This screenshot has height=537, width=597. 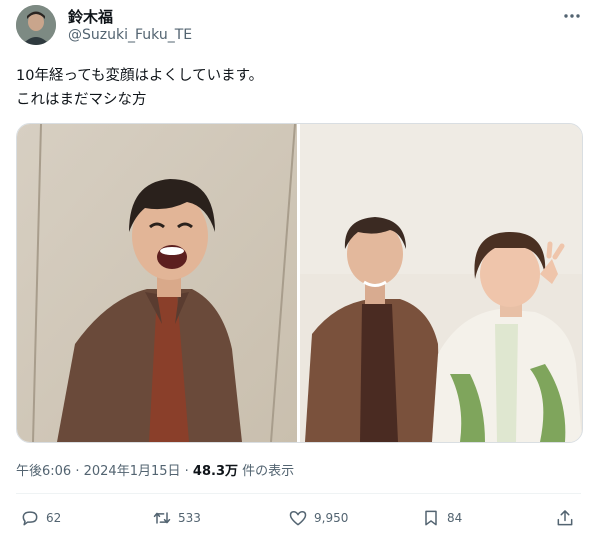 What do you see at coordinates (441, 518) in the screenshot?
I see `bookmark-button: 84` at bounding box center [441, 518].